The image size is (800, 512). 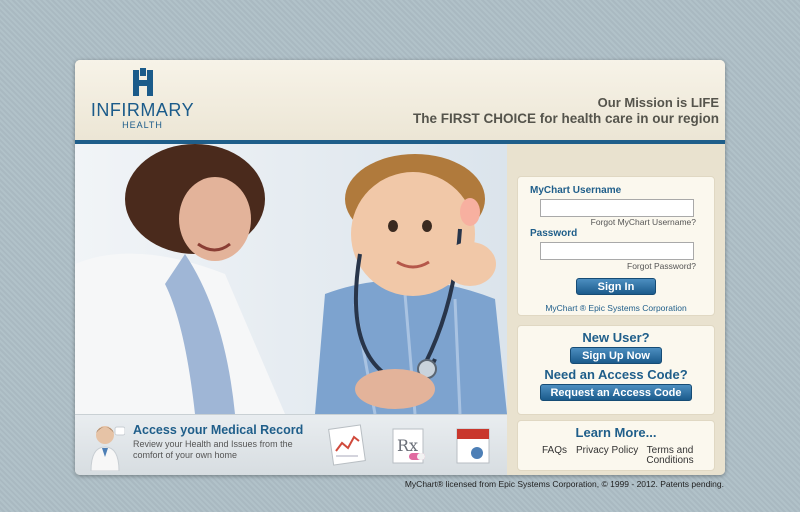 What do you see at coordinates (616, 337) in the screenshot?
I see `new-user-heading: New User?` at bounding box center [616, 337].